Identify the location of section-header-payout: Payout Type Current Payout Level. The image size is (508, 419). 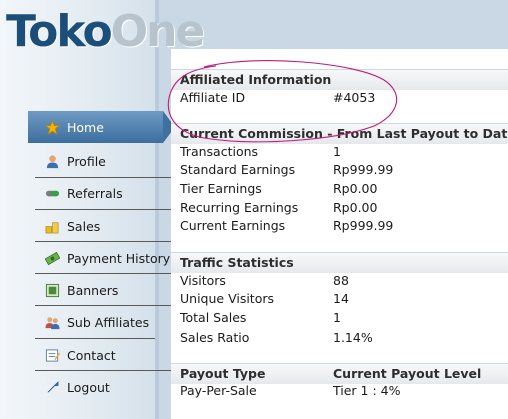
(339, 373).